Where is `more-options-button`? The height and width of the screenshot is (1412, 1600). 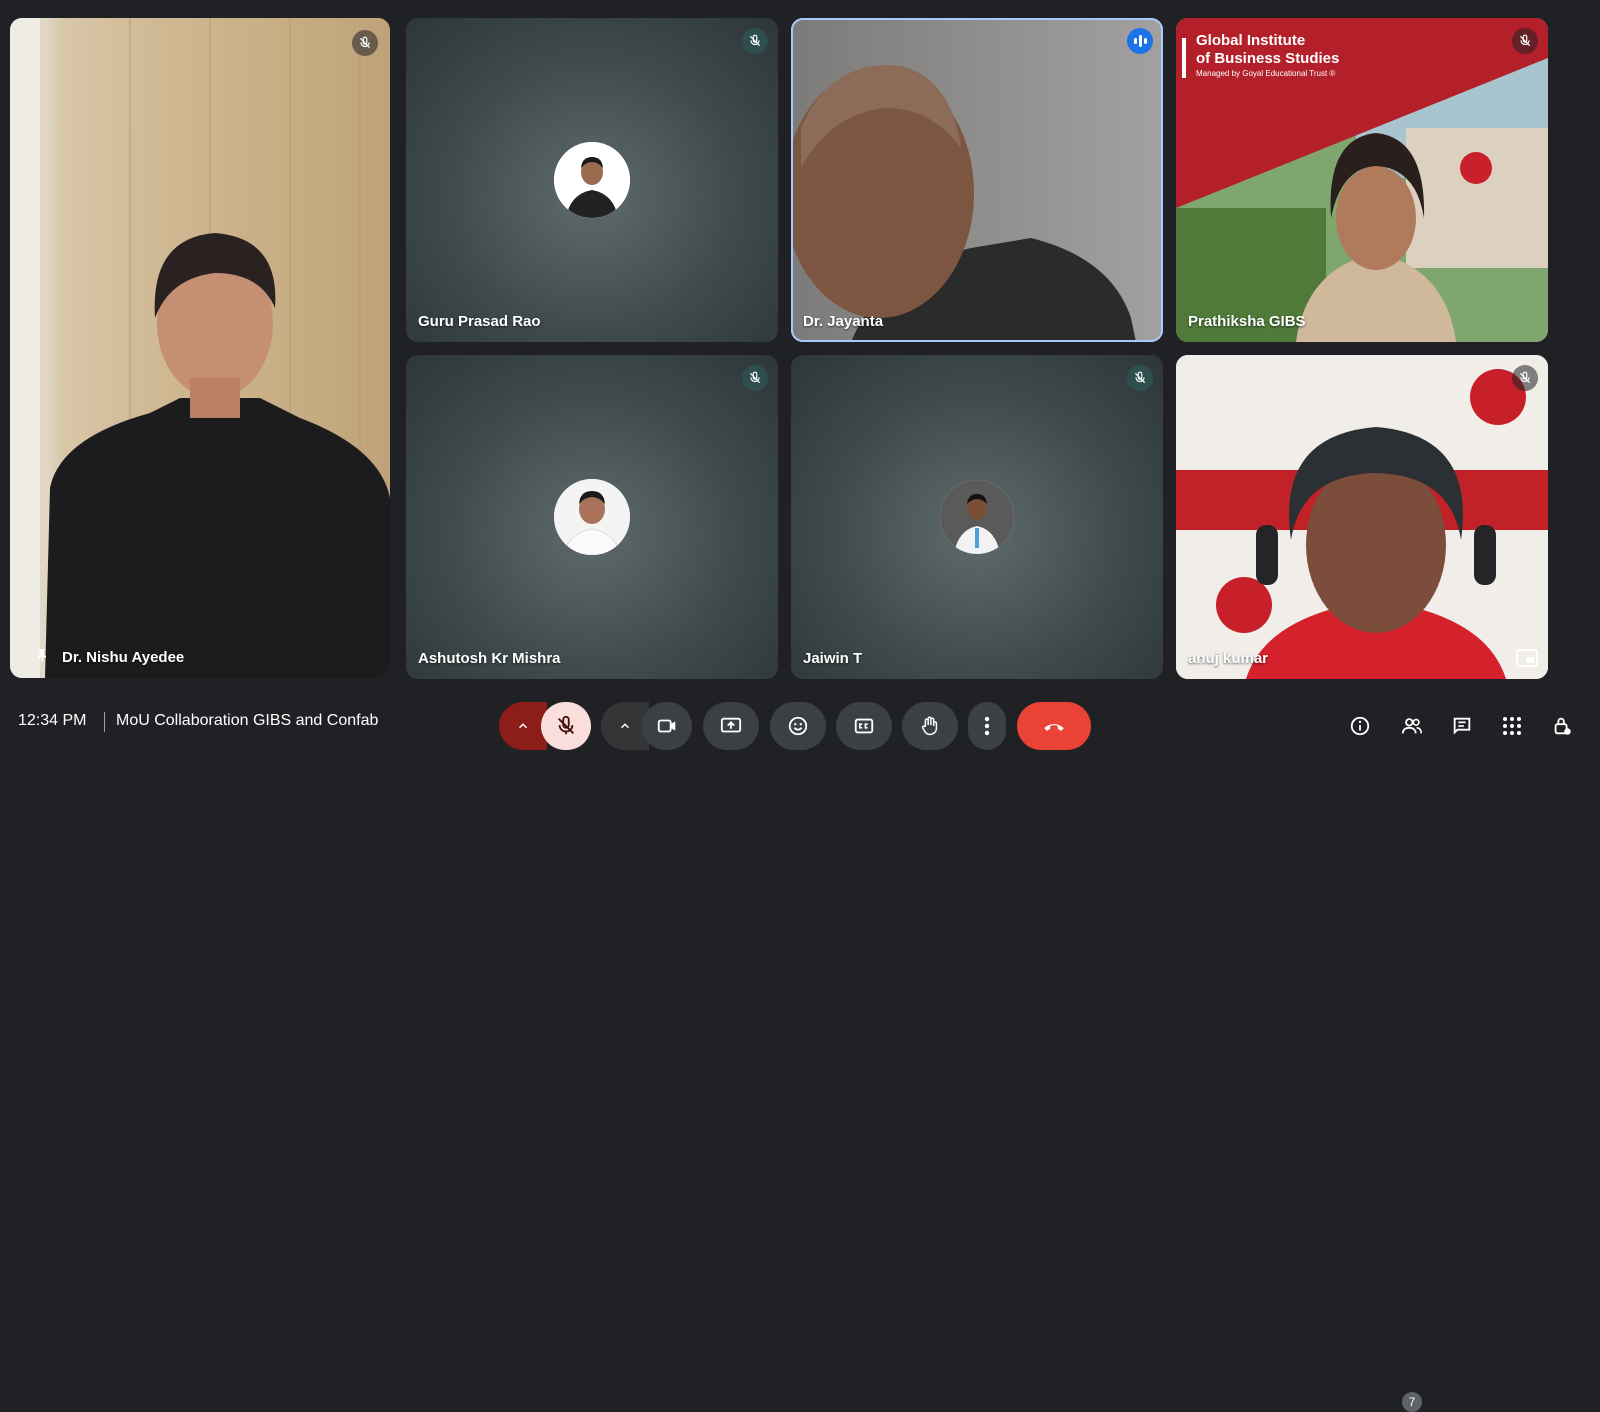 more-options-button is located at coordinates (987, 726).